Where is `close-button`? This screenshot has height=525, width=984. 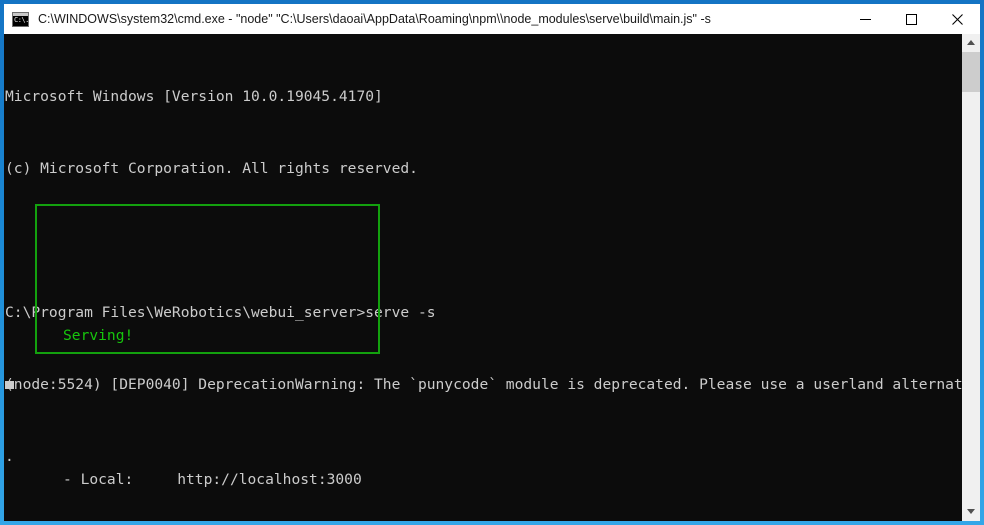 close-button is located at coordinates (957, 19).